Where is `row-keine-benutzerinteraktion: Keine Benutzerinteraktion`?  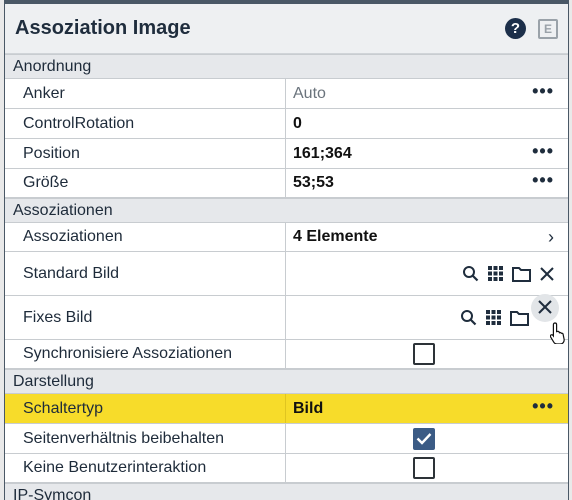 row-keine-benutzerinteraktion: Keine Benutzerinteraktion is located at coordinates (286, 468).